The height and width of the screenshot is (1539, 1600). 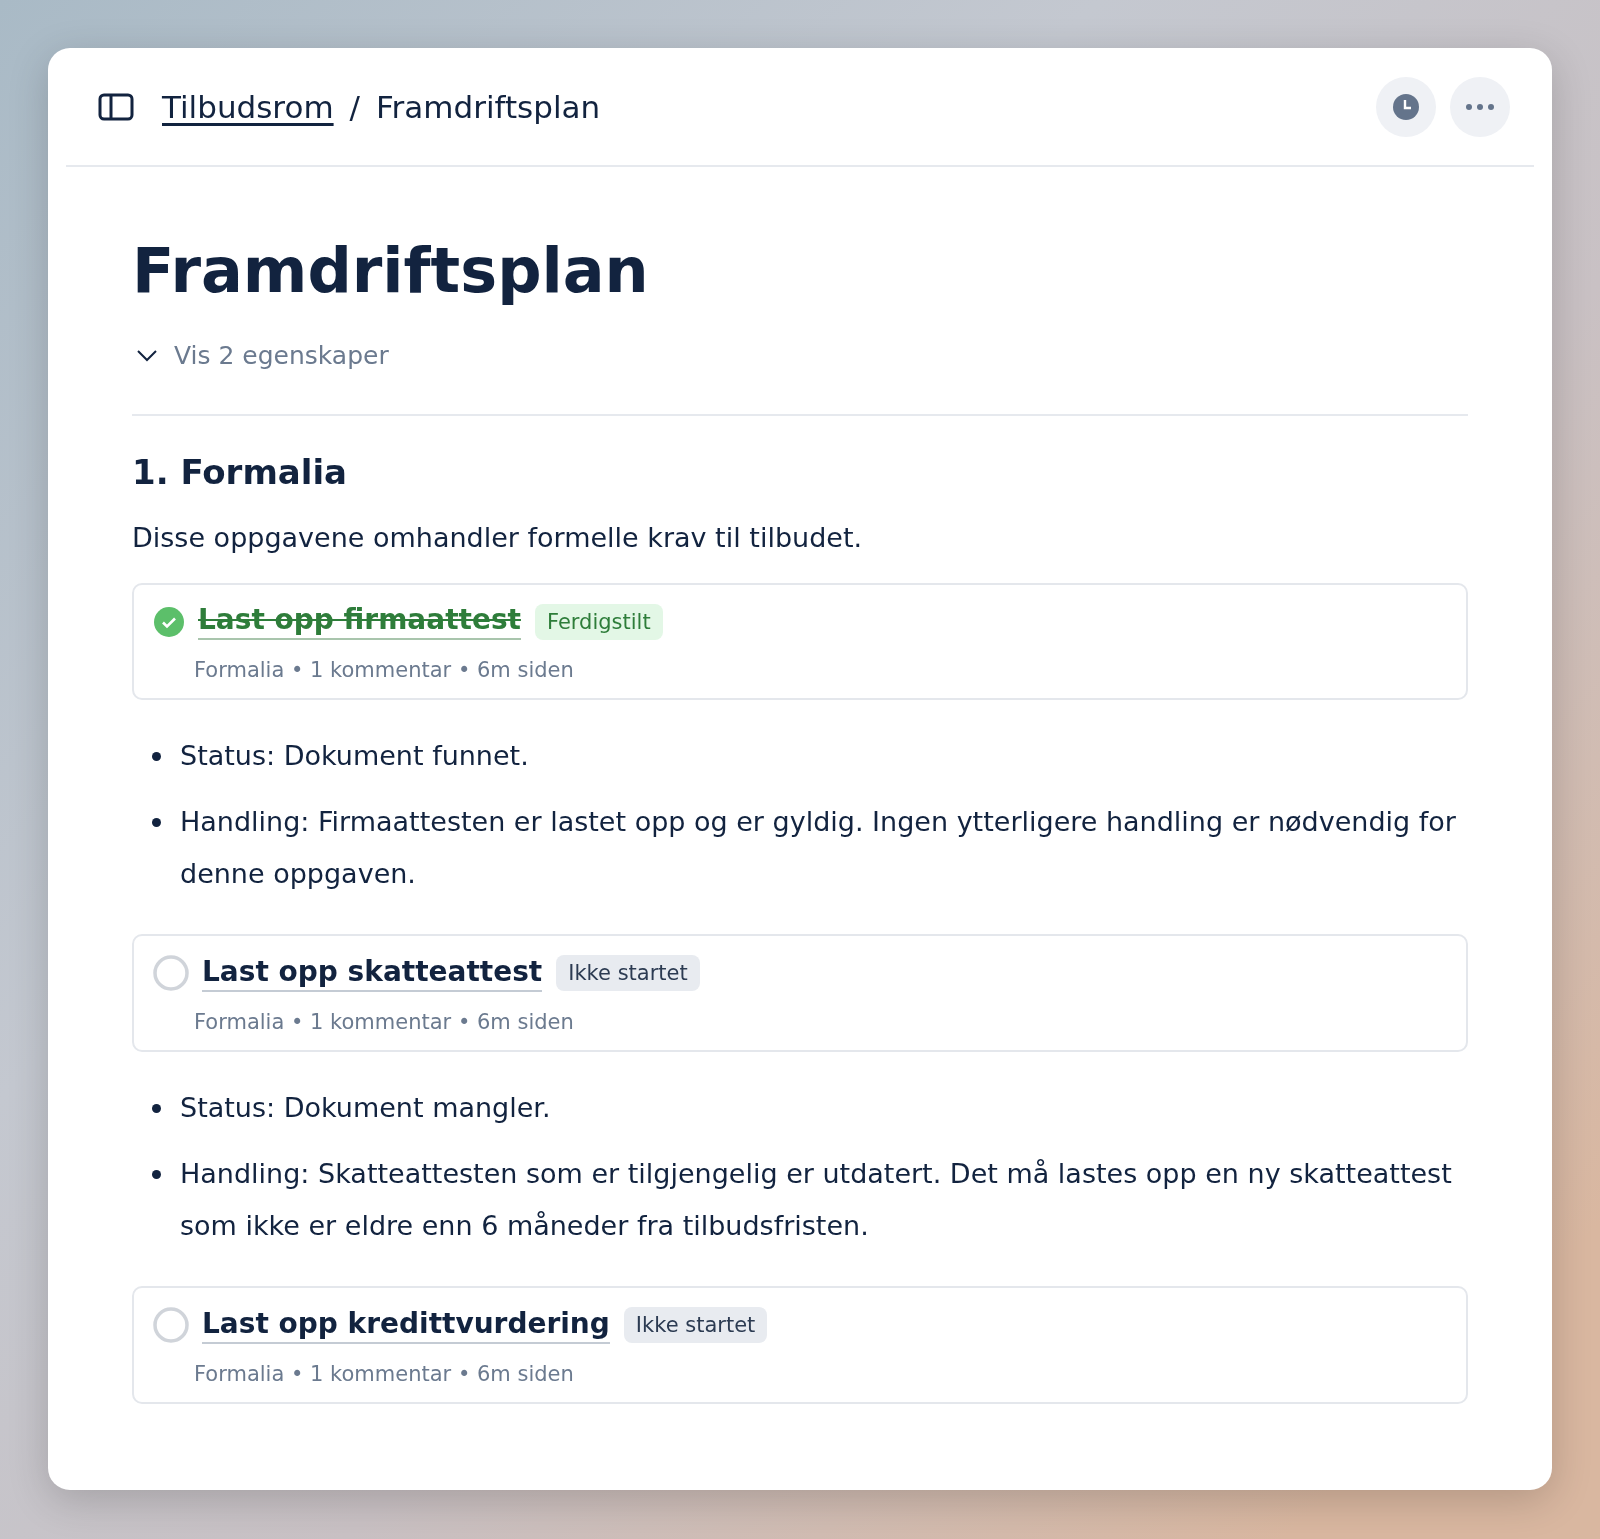 What do you see at coordinates (488, 106) in the screenshot?
I see `breadcrumb-current: Framdriftsplan` at bounding box center [488, 106].